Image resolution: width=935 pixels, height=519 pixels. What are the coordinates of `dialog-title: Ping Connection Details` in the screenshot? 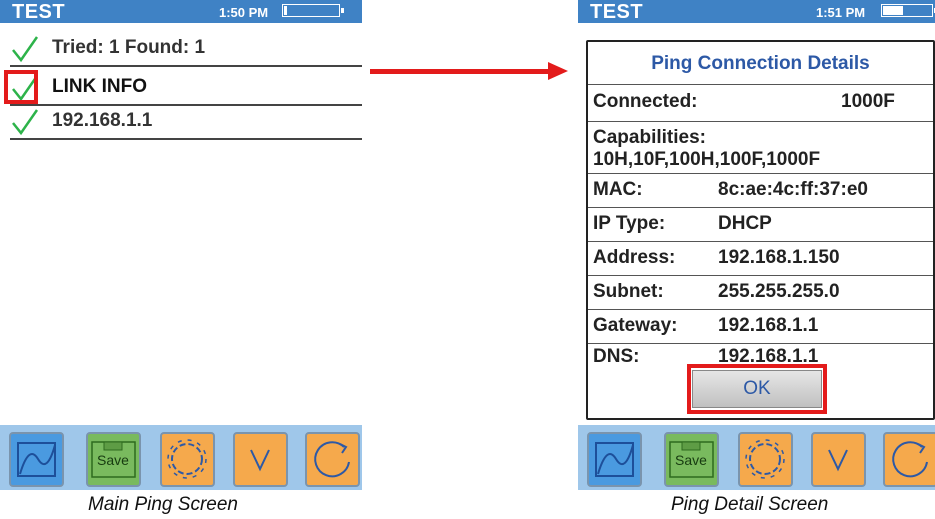 It's located at (760, 63).